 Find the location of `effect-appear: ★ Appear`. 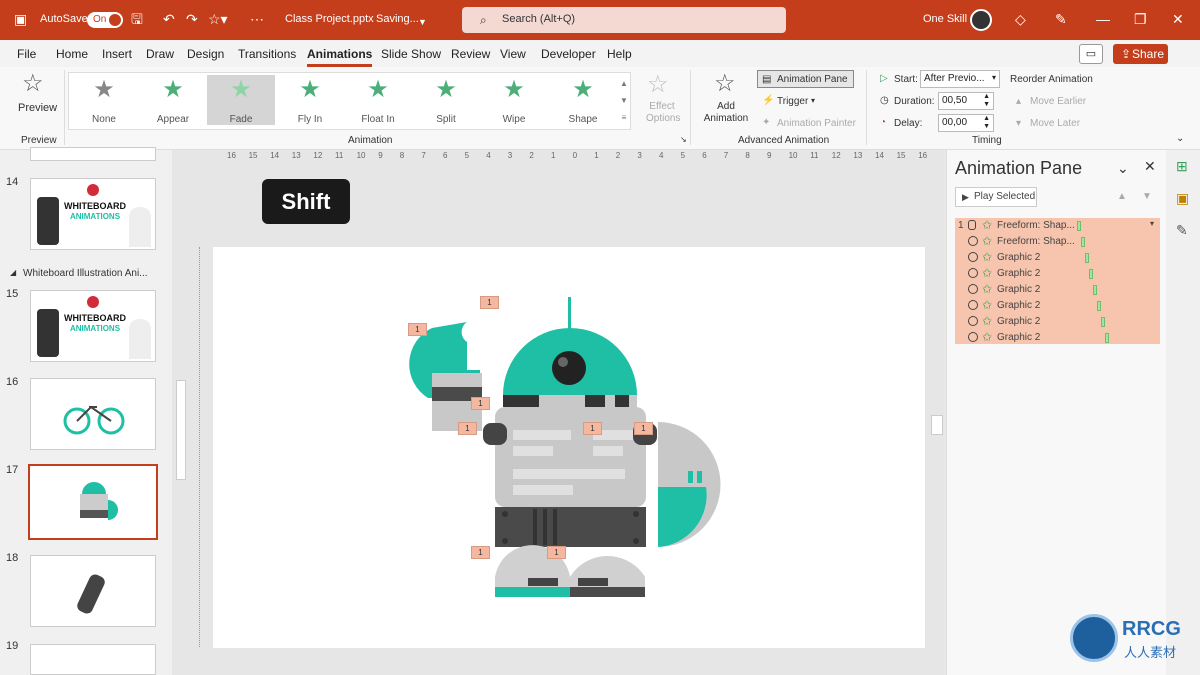

effect-appear: ★ Appear is located at coordinates (173, 100).